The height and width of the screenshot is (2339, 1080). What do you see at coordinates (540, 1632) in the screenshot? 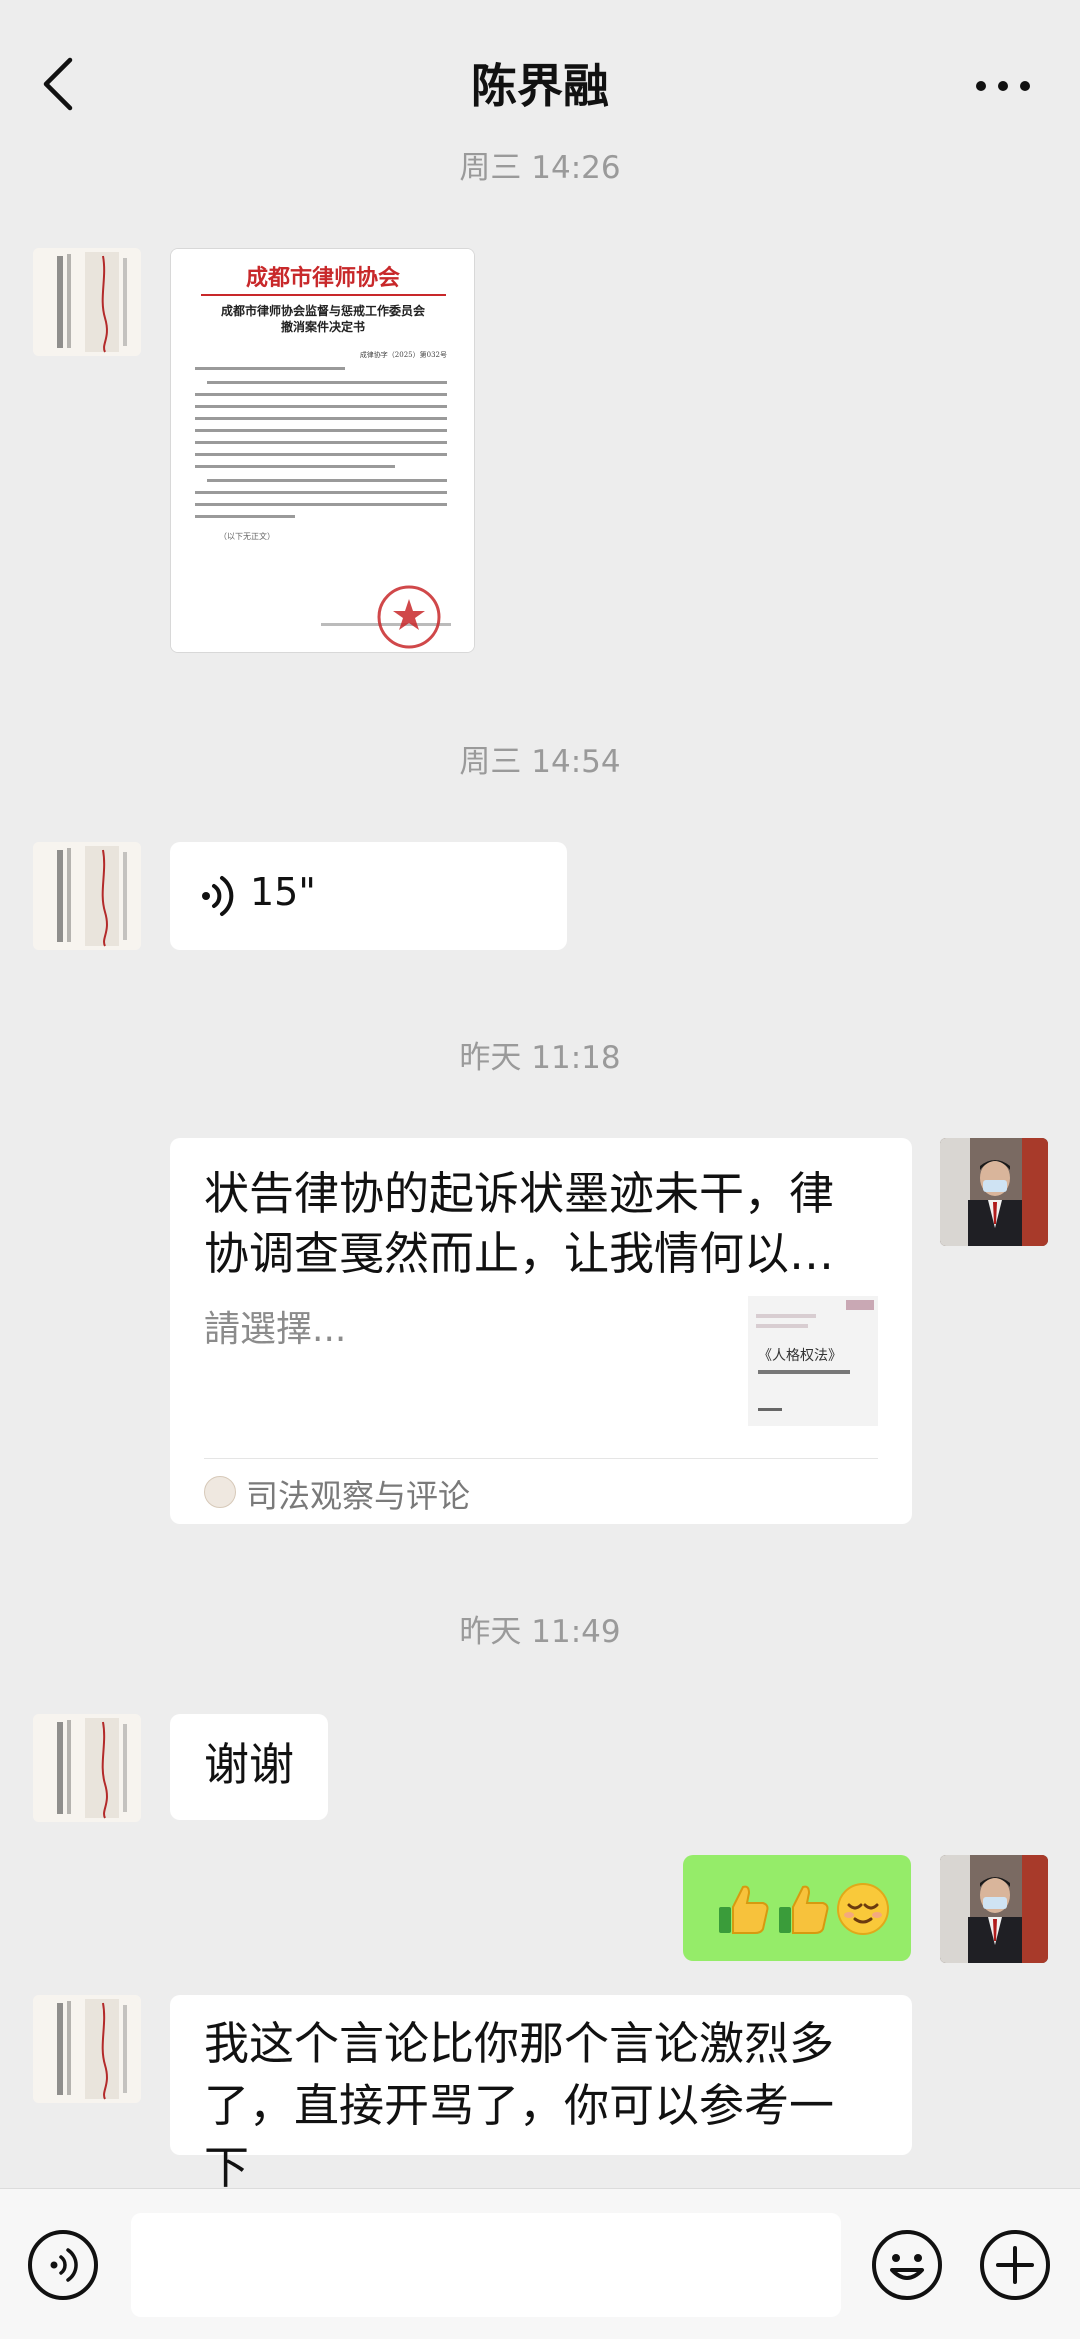
I see `timestamp: 昨天 11:49` at bounding box center [540, 1632].